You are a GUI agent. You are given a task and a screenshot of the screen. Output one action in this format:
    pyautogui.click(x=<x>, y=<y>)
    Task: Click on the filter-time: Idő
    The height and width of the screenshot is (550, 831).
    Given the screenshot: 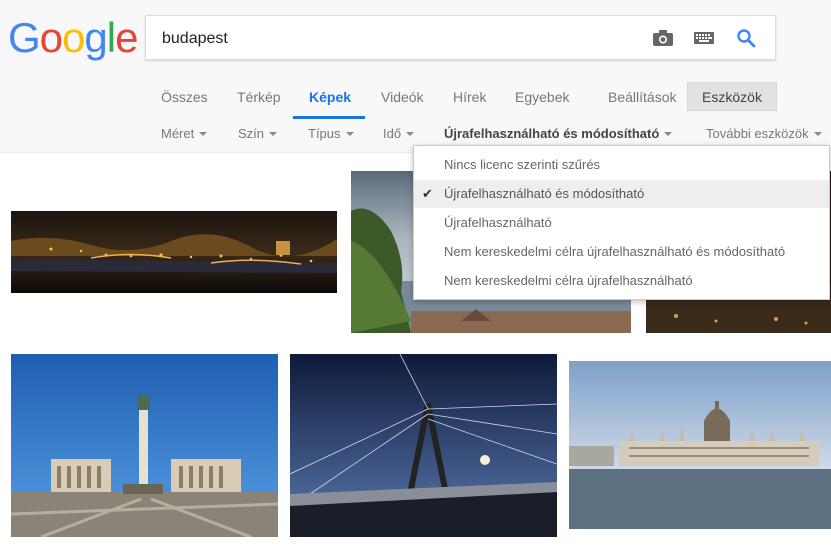 What is the action you would take?
    pyautogui.click(x=399, y=133)
    